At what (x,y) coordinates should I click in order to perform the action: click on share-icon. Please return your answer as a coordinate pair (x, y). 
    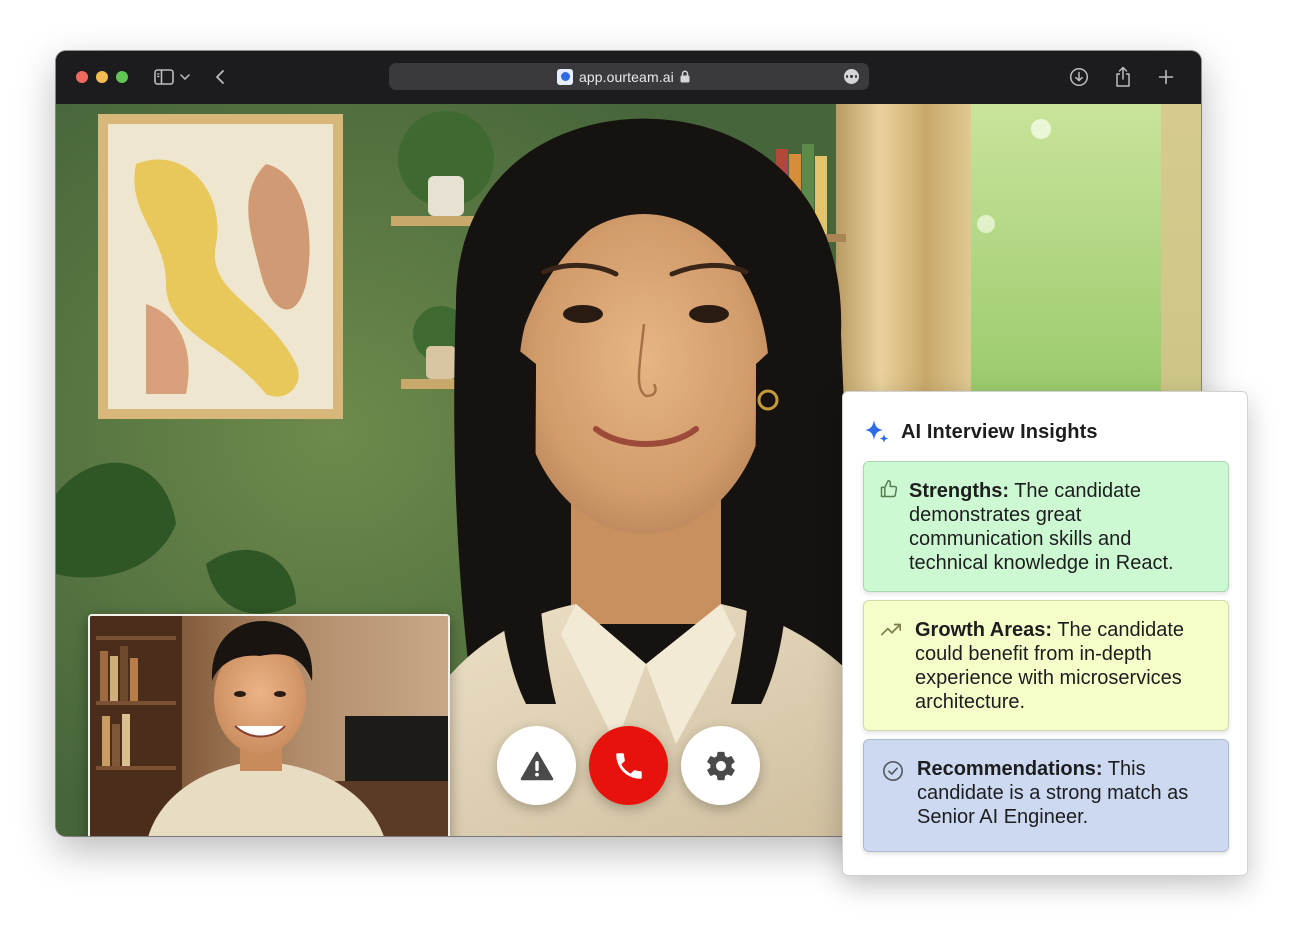
    Looking at the image, I should click on (1123, 77).